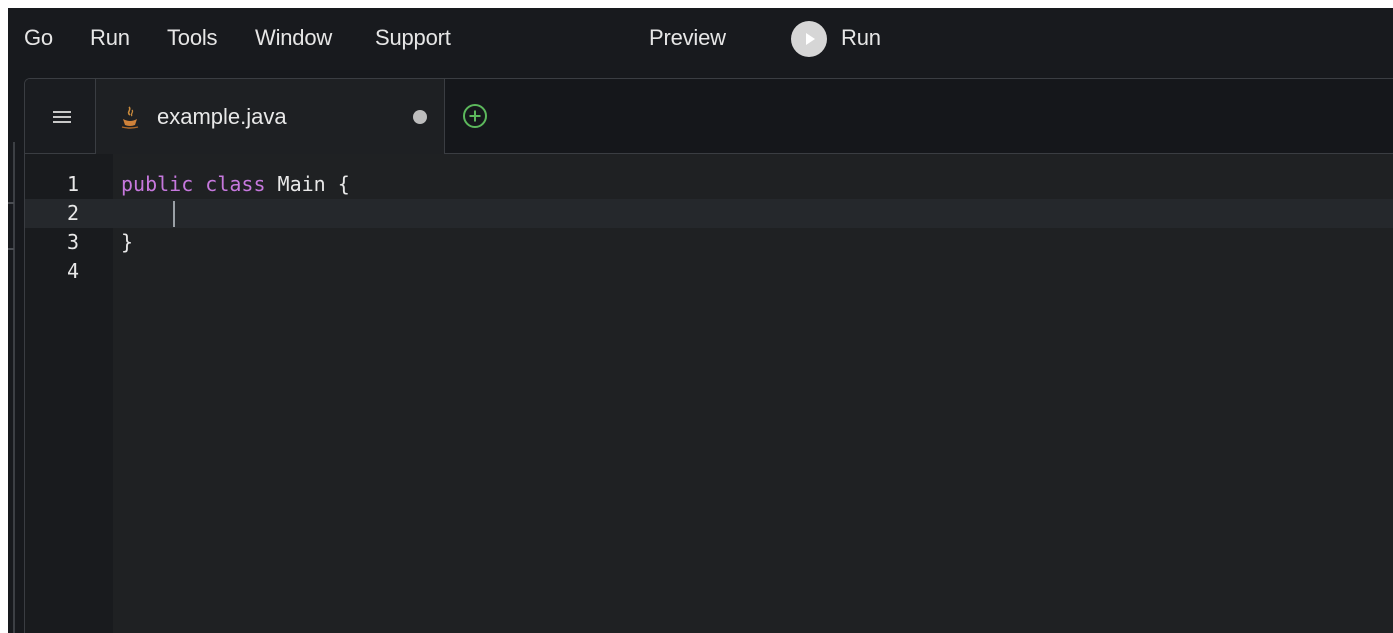 The height and width of the screenshot is (633, 1393). I want to click on line-text: }, so click(127, 242).